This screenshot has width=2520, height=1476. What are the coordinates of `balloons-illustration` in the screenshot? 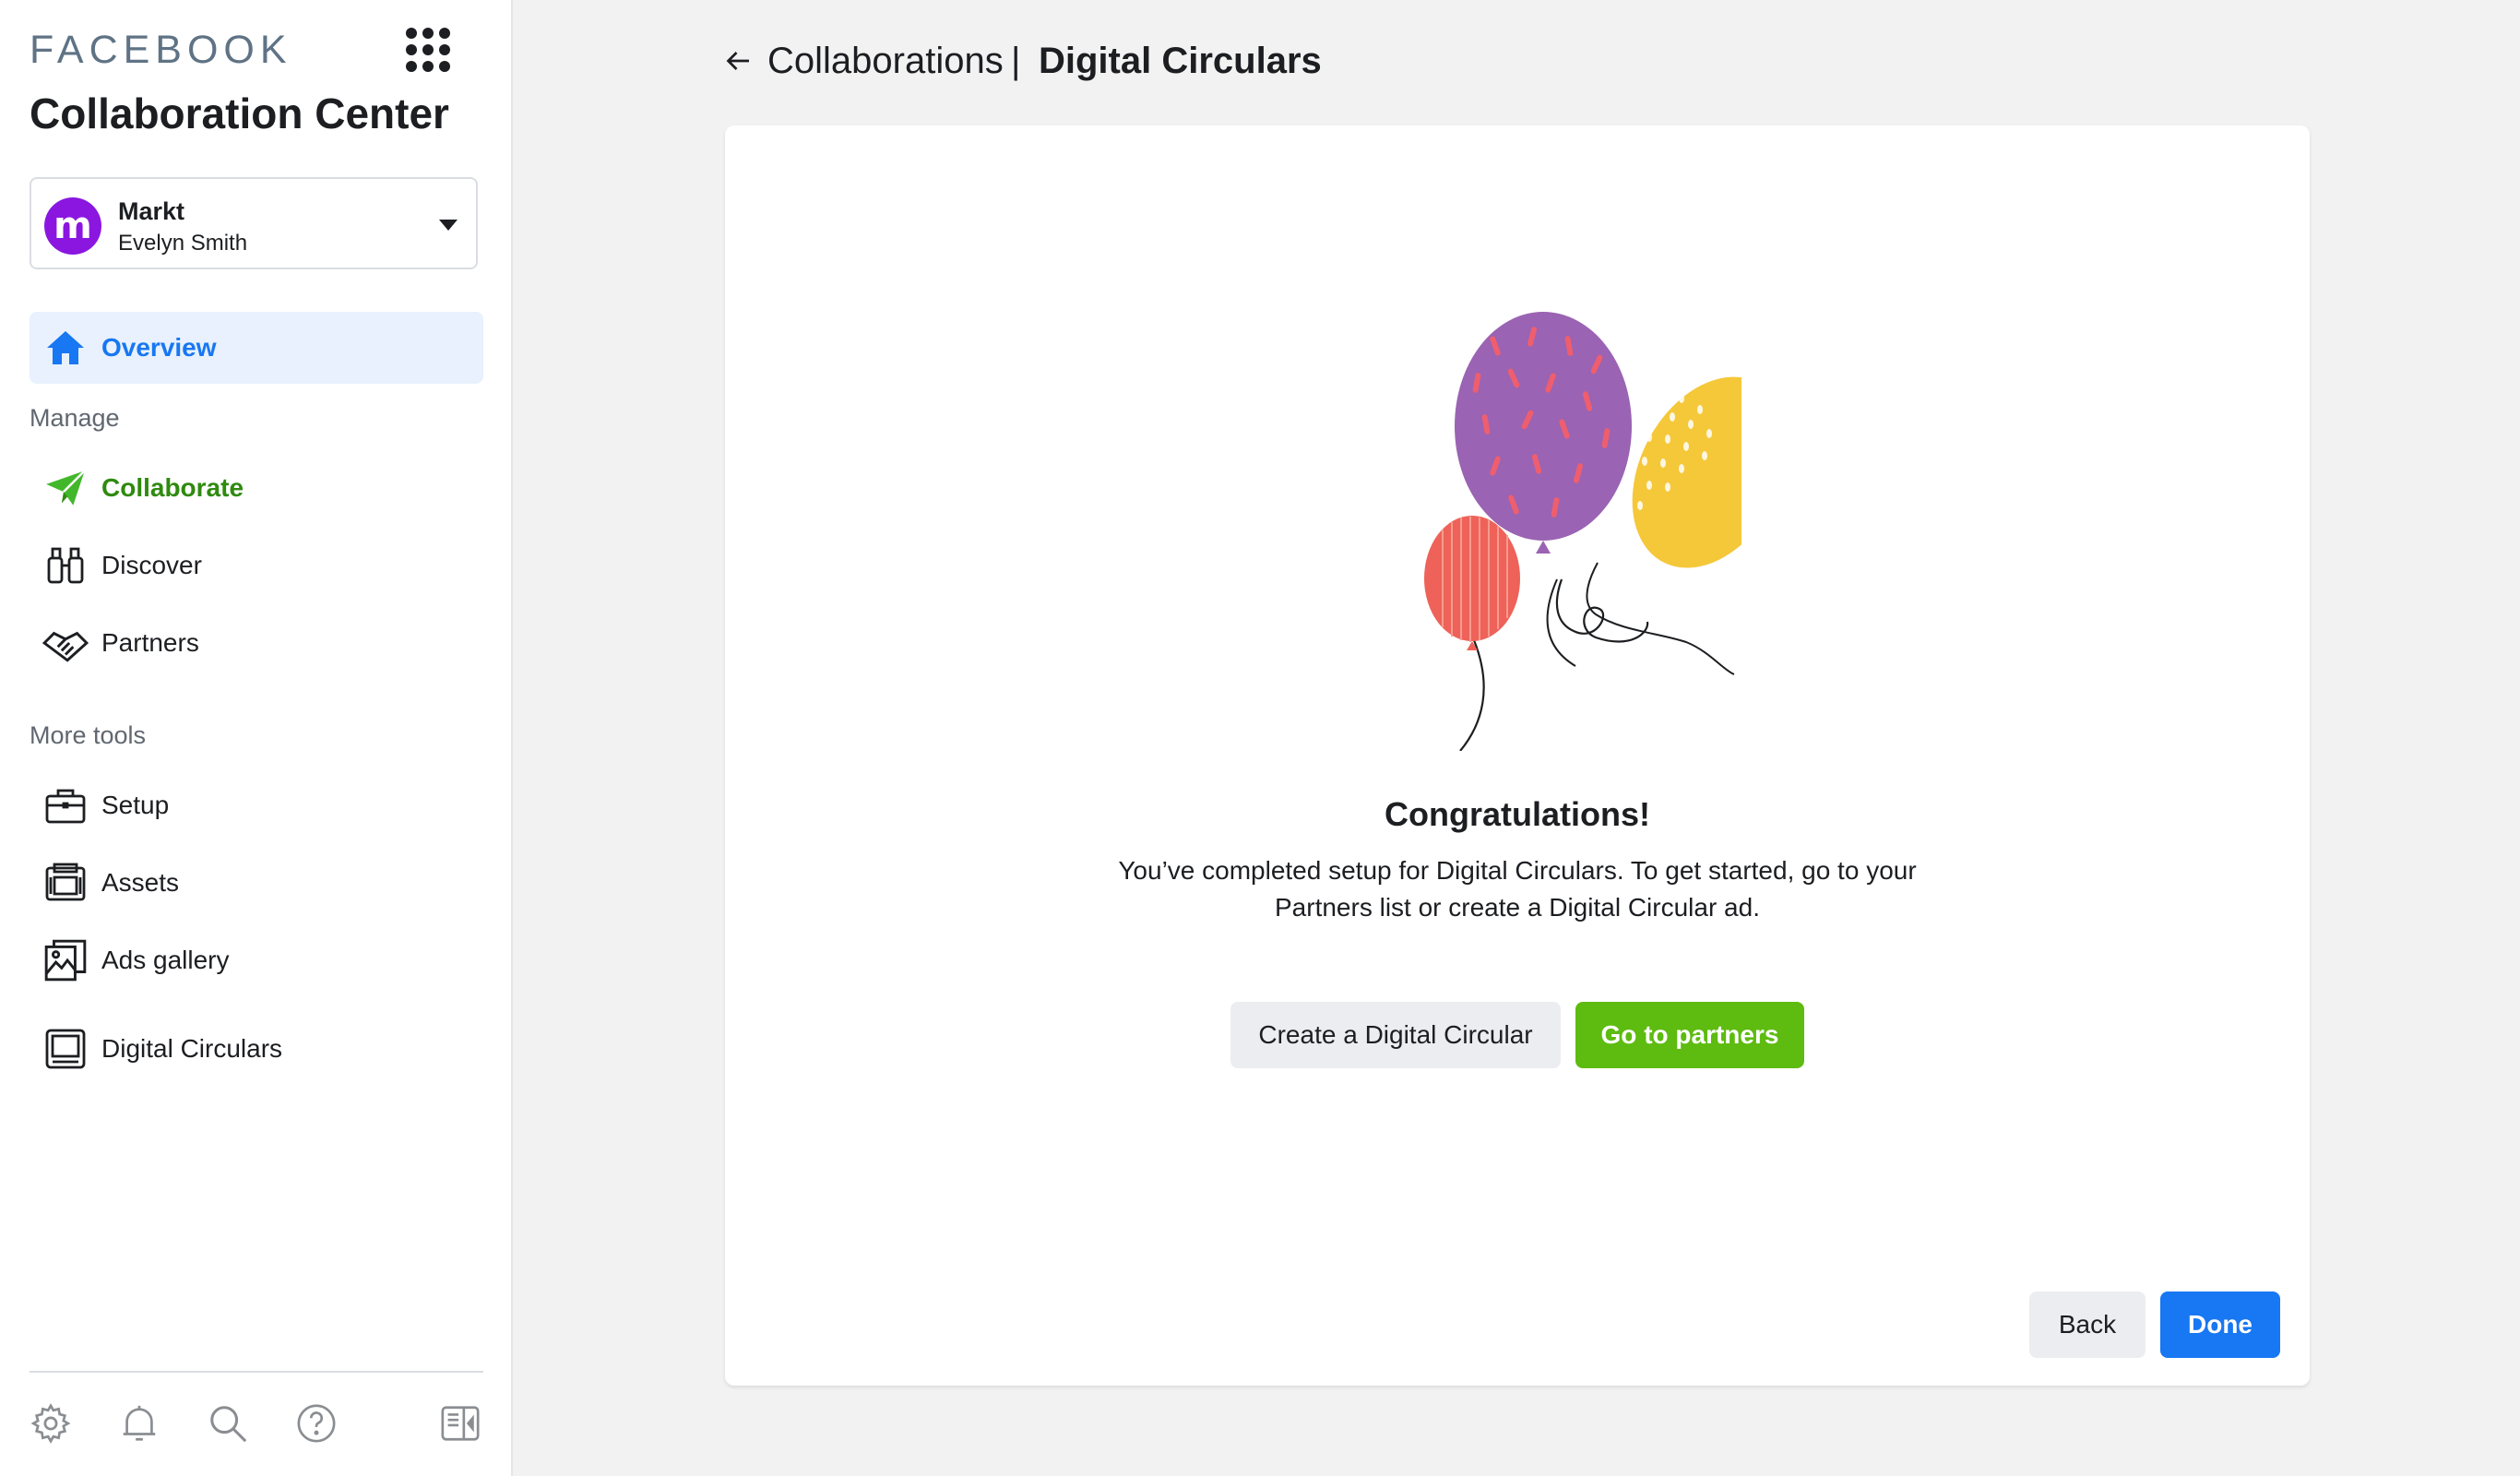 It's located at (1582, 531).